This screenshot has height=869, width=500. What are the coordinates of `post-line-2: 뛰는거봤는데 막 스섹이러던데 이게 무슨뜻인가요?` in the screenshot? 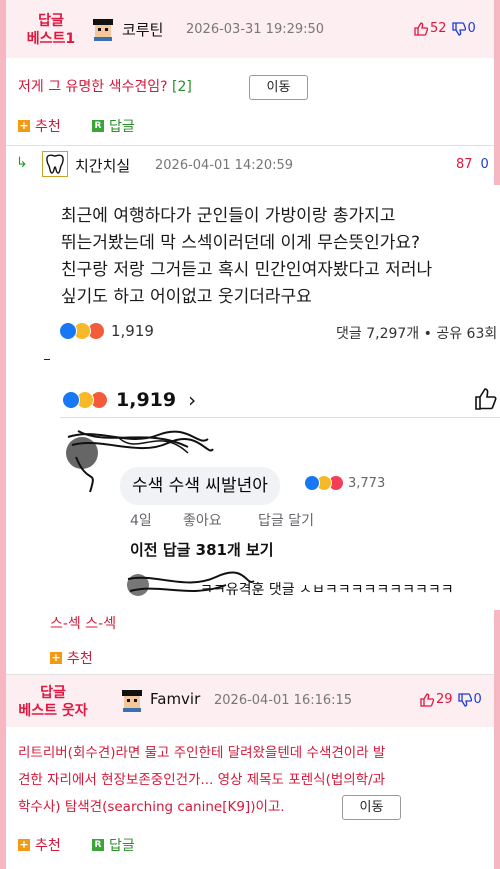 It's located at (241, 243).